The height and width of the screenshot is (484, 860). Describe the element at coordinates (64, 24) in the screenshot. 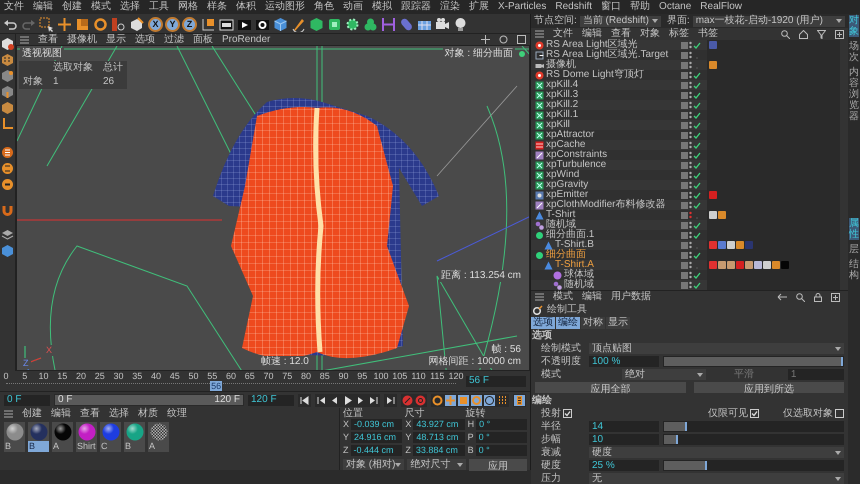

I see `move-icon` at that location.